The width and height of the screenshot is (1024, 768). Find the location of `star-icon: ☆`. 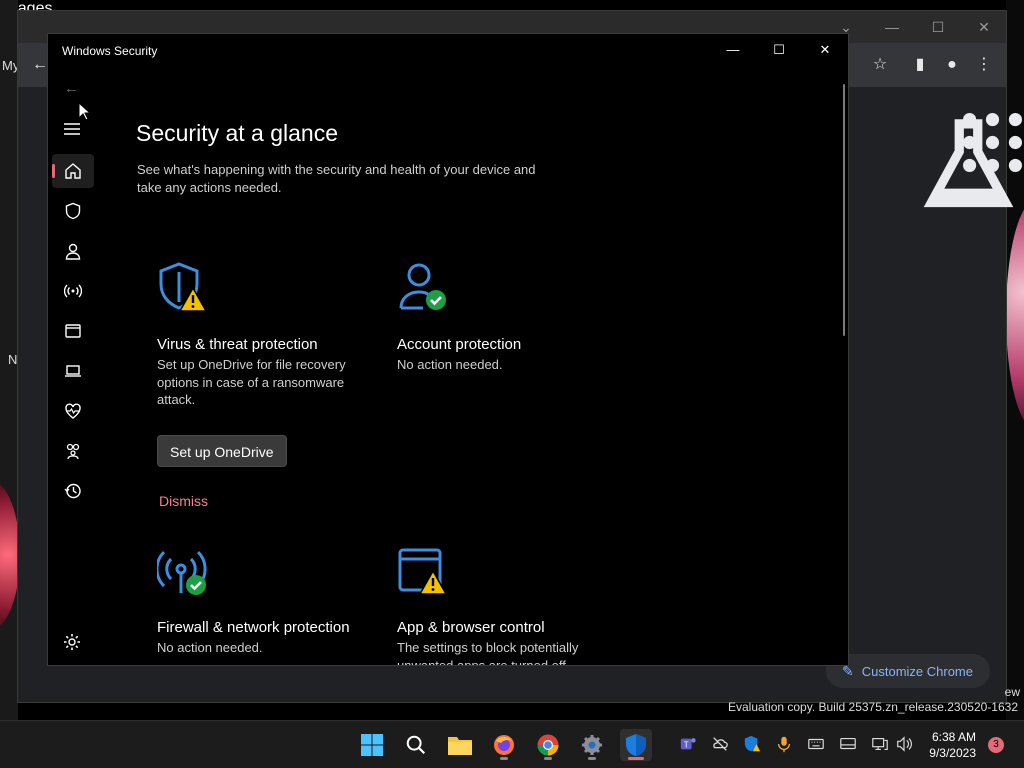

star-icon: ☆ is located at coordinates (880, 65).